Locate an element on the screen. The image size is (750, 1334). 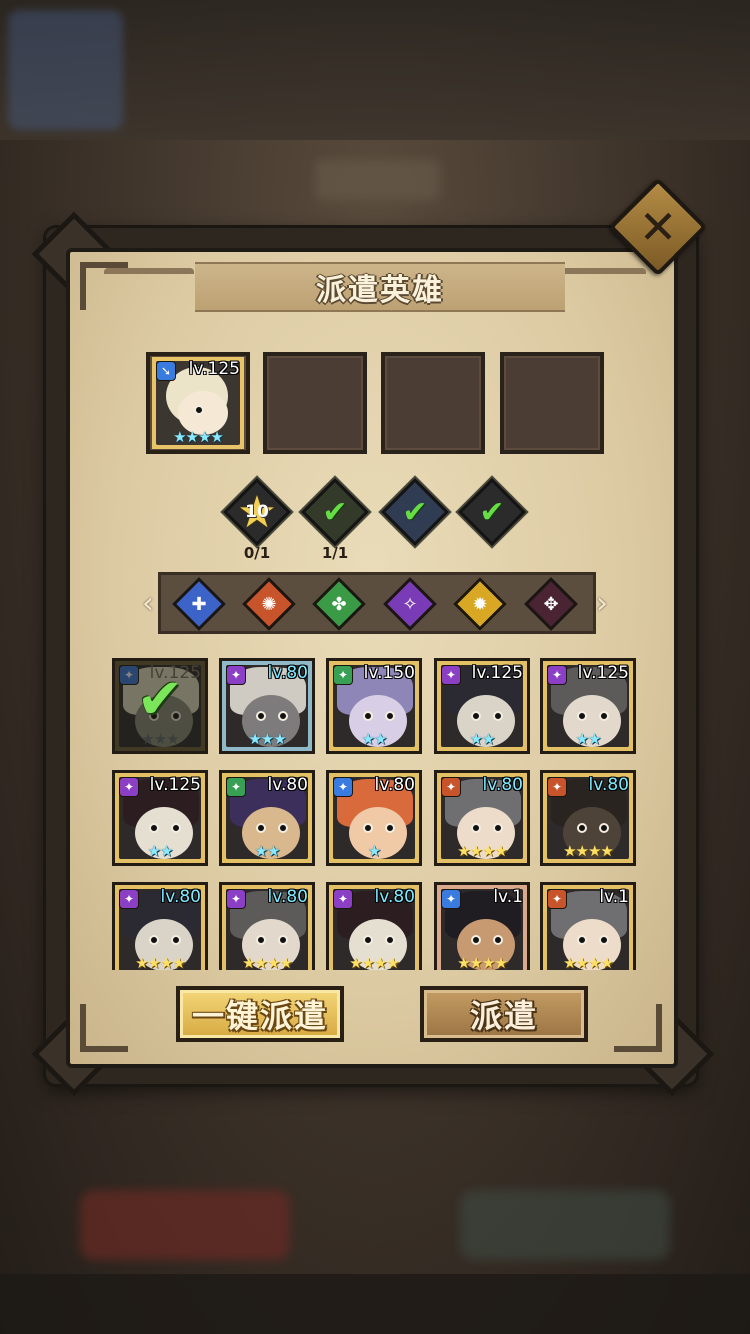
hero-card: ✦ lv.80 ★★ is located at coordinates (267, 818).